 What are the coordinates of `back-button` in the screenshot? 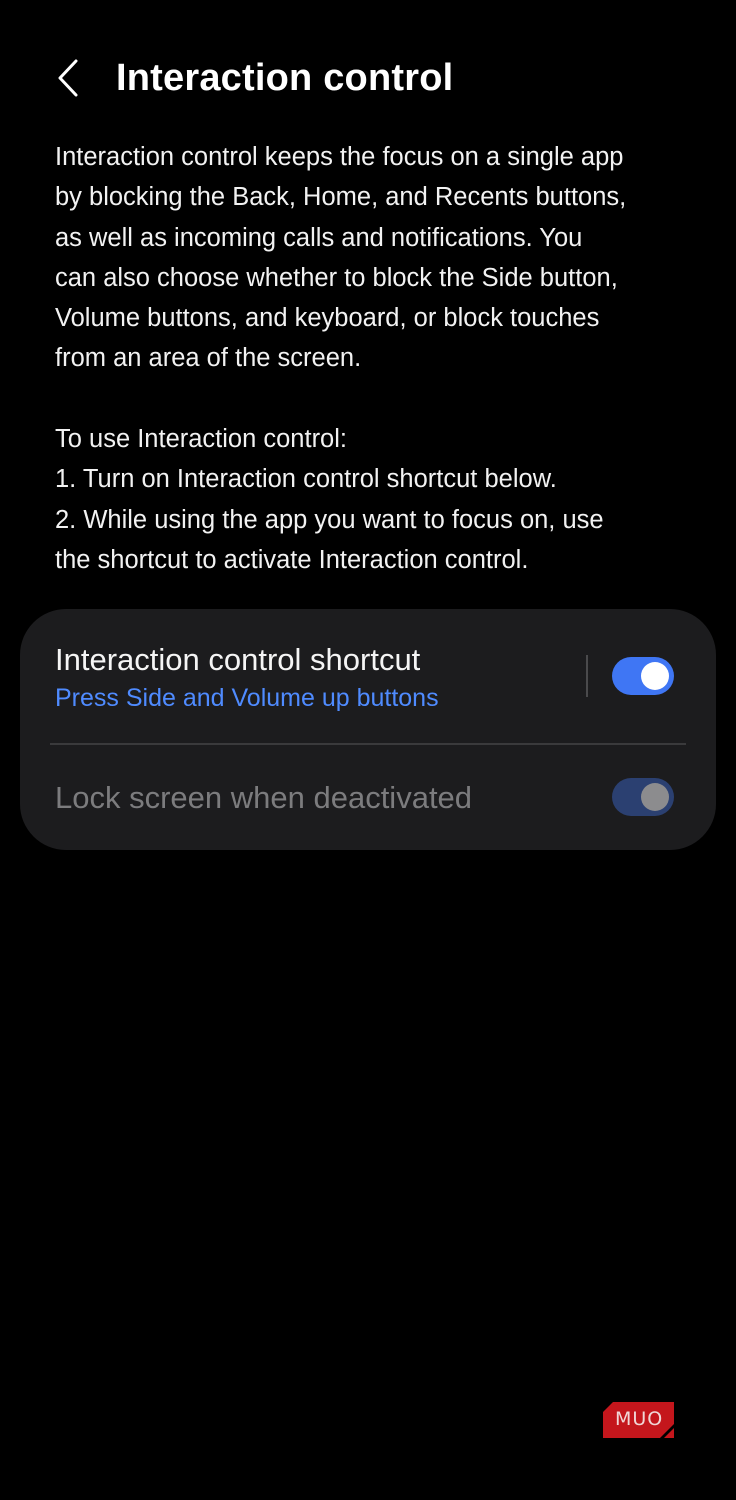 It's located at (68, 78).